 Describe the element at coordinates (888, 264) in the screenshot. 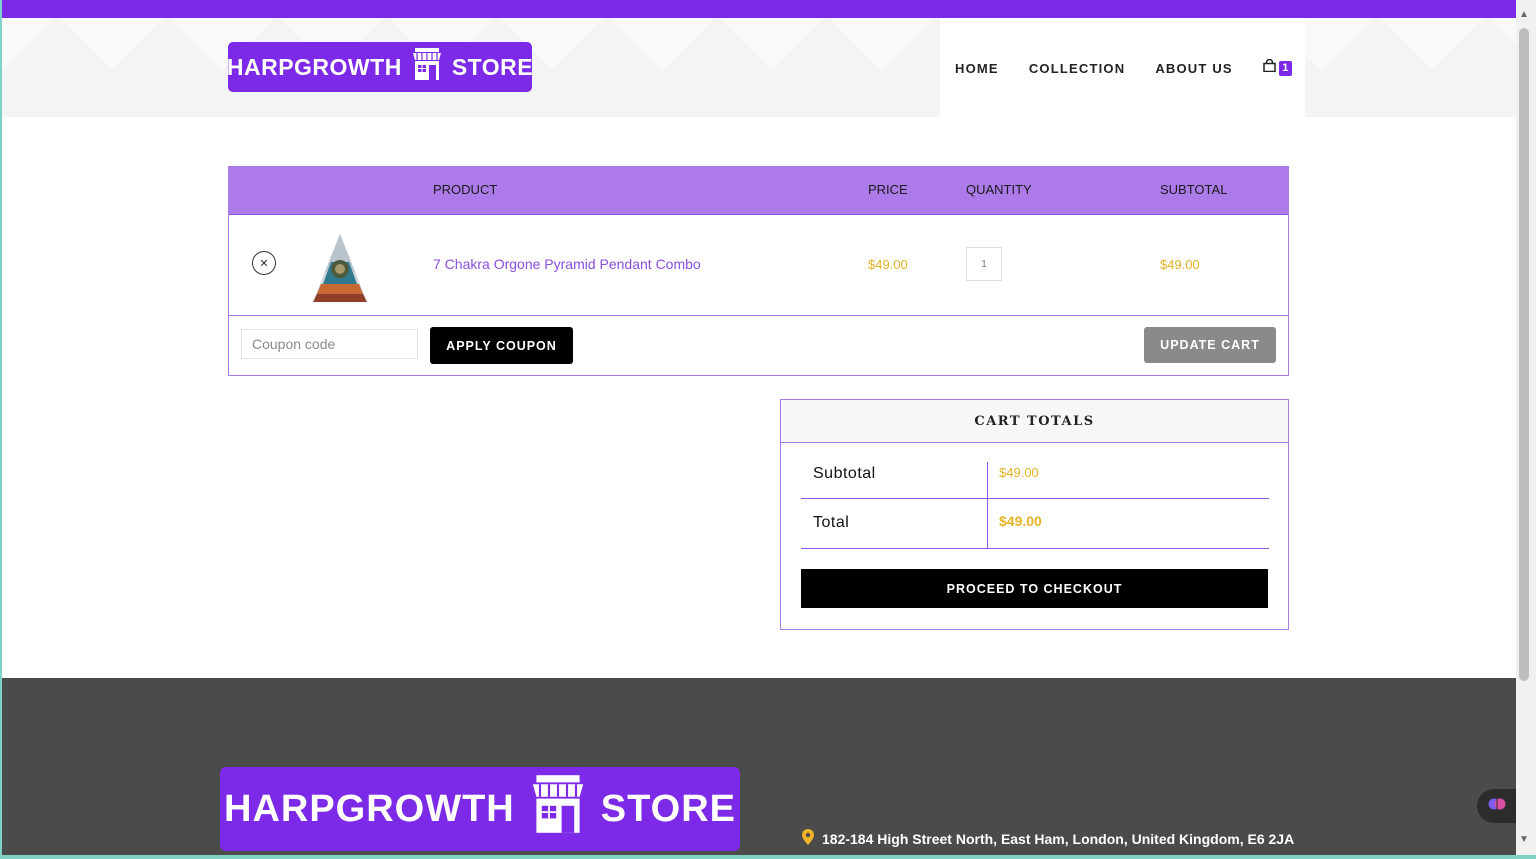

I see `product-price: $49.00` at that location.